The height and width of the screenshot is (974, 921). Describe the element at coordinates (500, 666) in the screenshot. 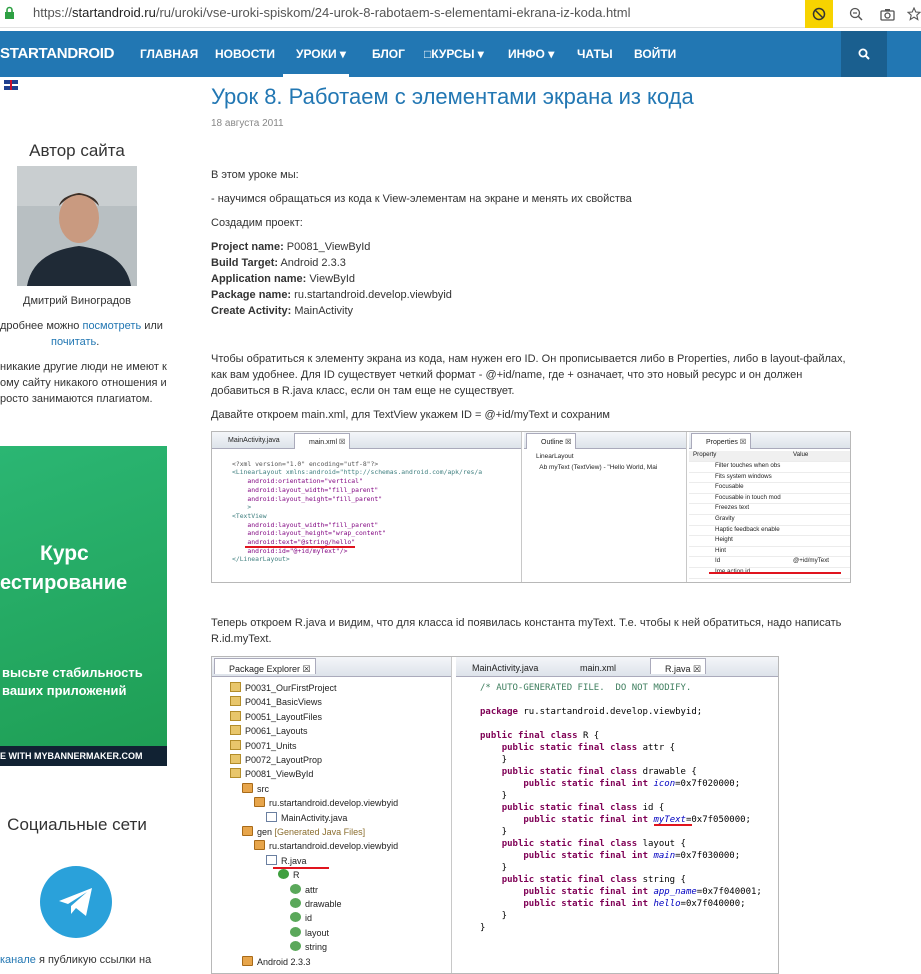

I see `tab-mainactivity-java: MainActivity.java` at that location.